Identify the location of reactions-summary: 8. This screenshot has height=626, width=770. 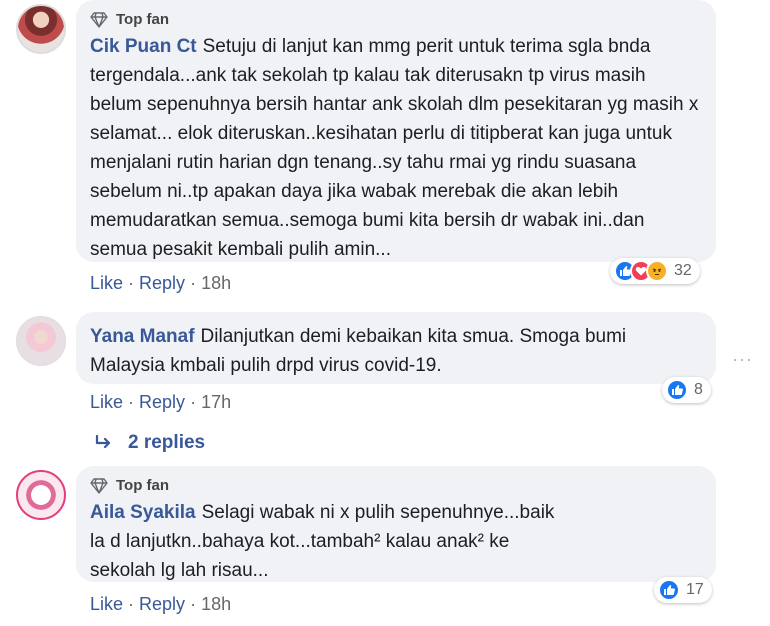
(686, 390).